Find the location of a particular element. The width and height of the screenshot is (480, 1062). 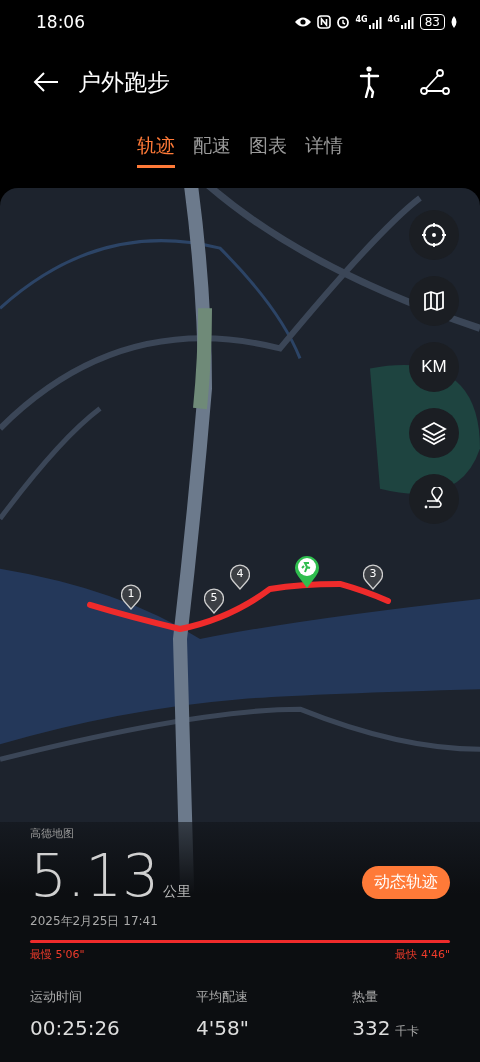

km-marker: 3 is located at coordinates (373, 577).